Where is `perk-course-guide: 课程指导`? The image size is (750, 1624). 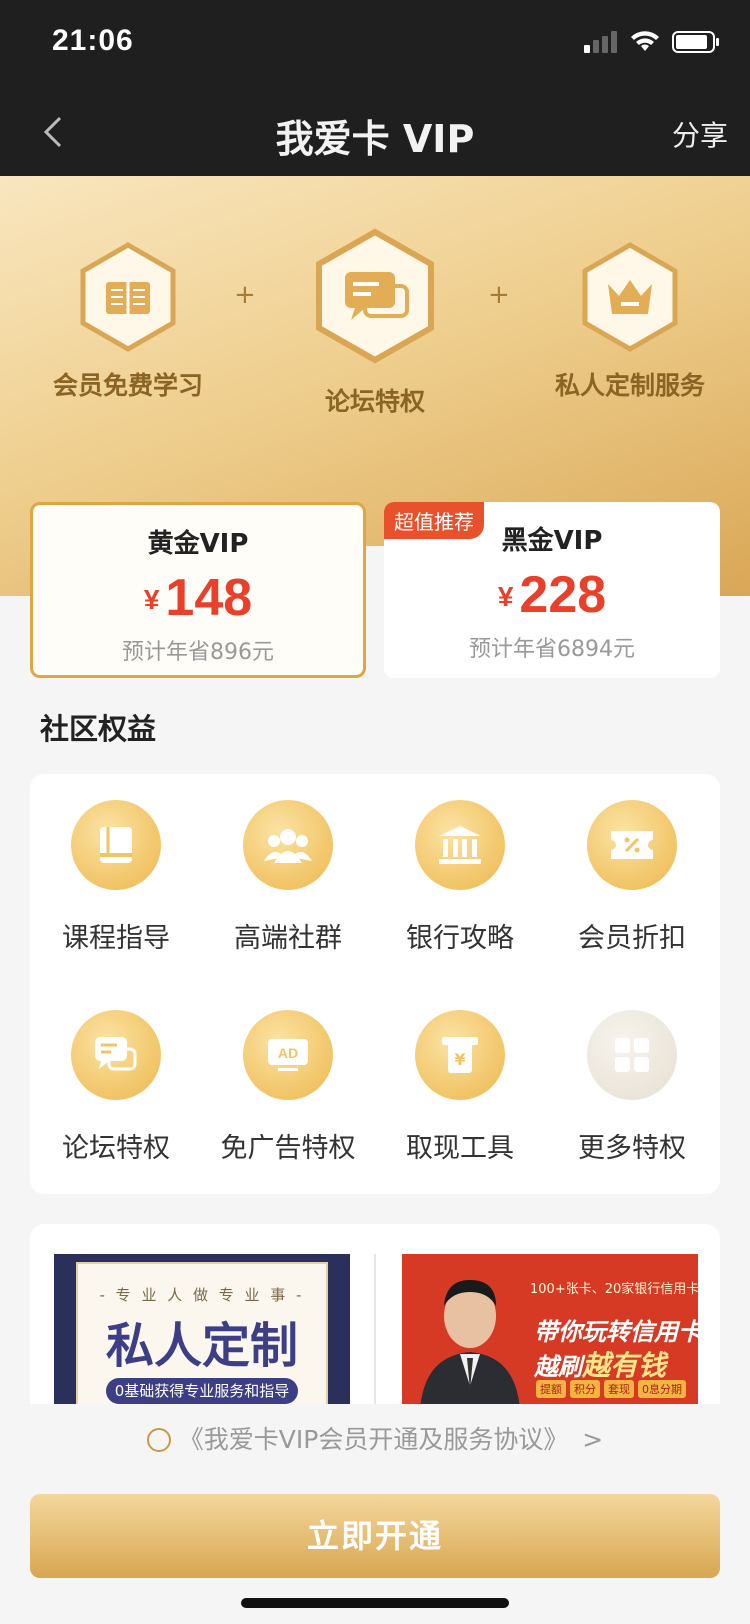
perk-course-guide: 课程指导 is located at coordinates (116, 877).